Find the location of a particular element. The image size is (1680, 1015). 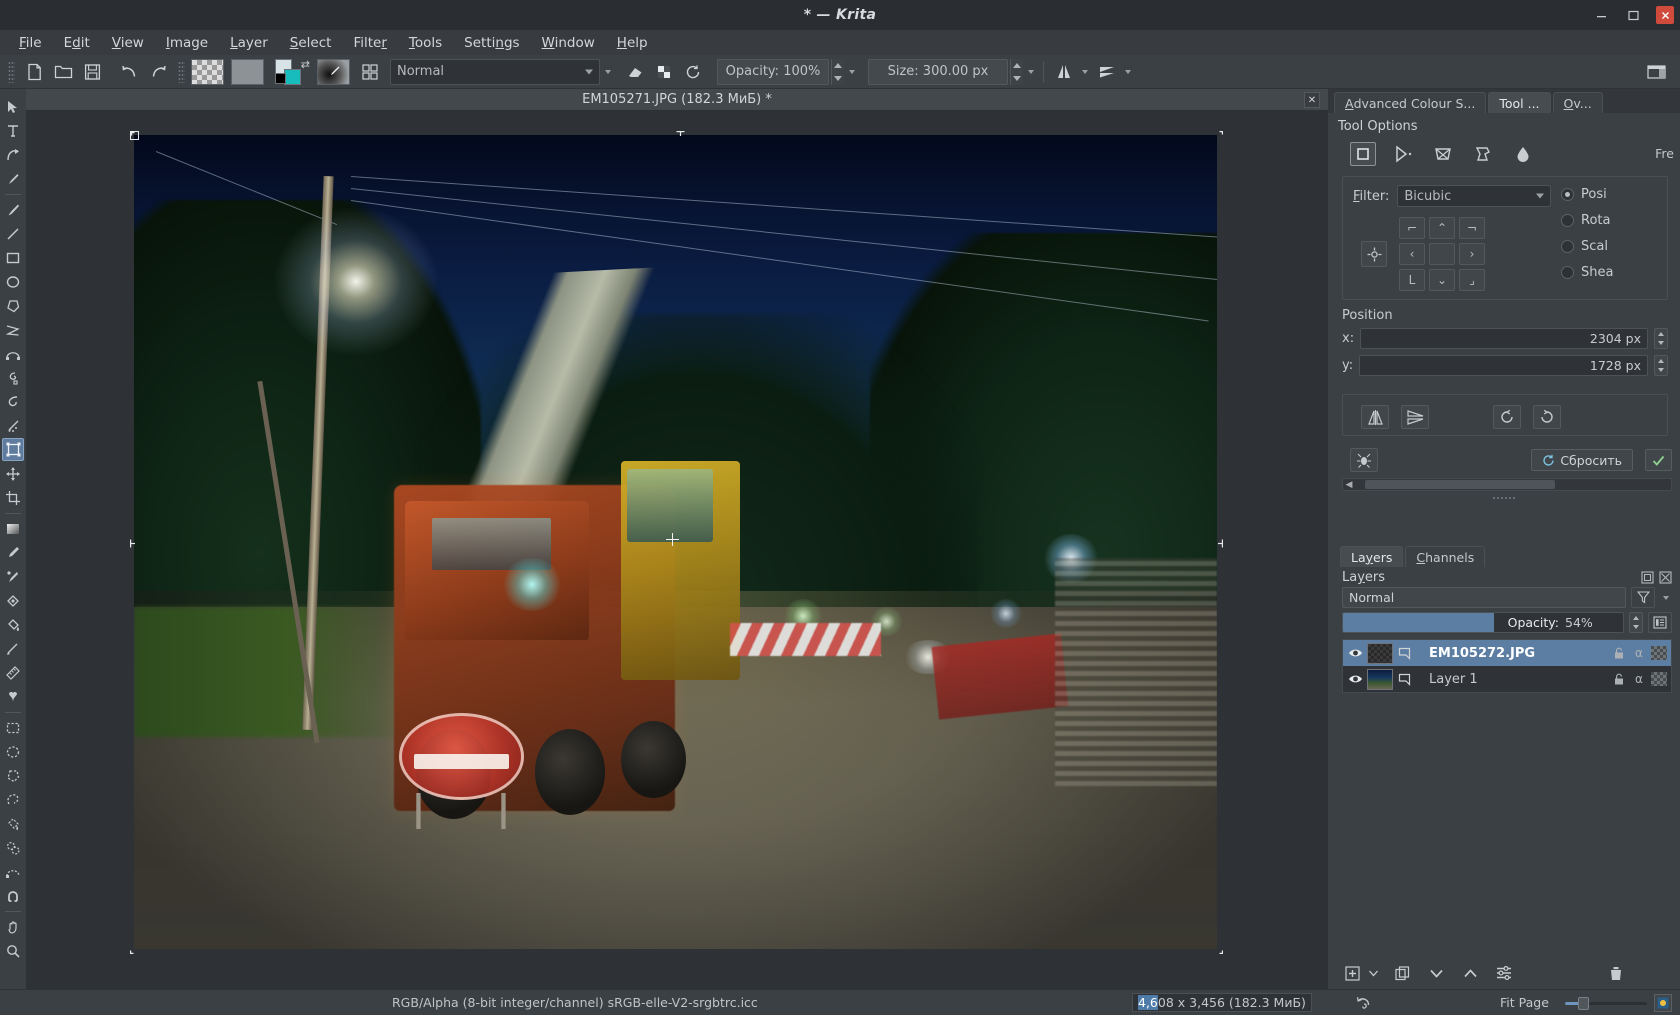

blending-mode-extra-caret is located at coordinates (608, 72).